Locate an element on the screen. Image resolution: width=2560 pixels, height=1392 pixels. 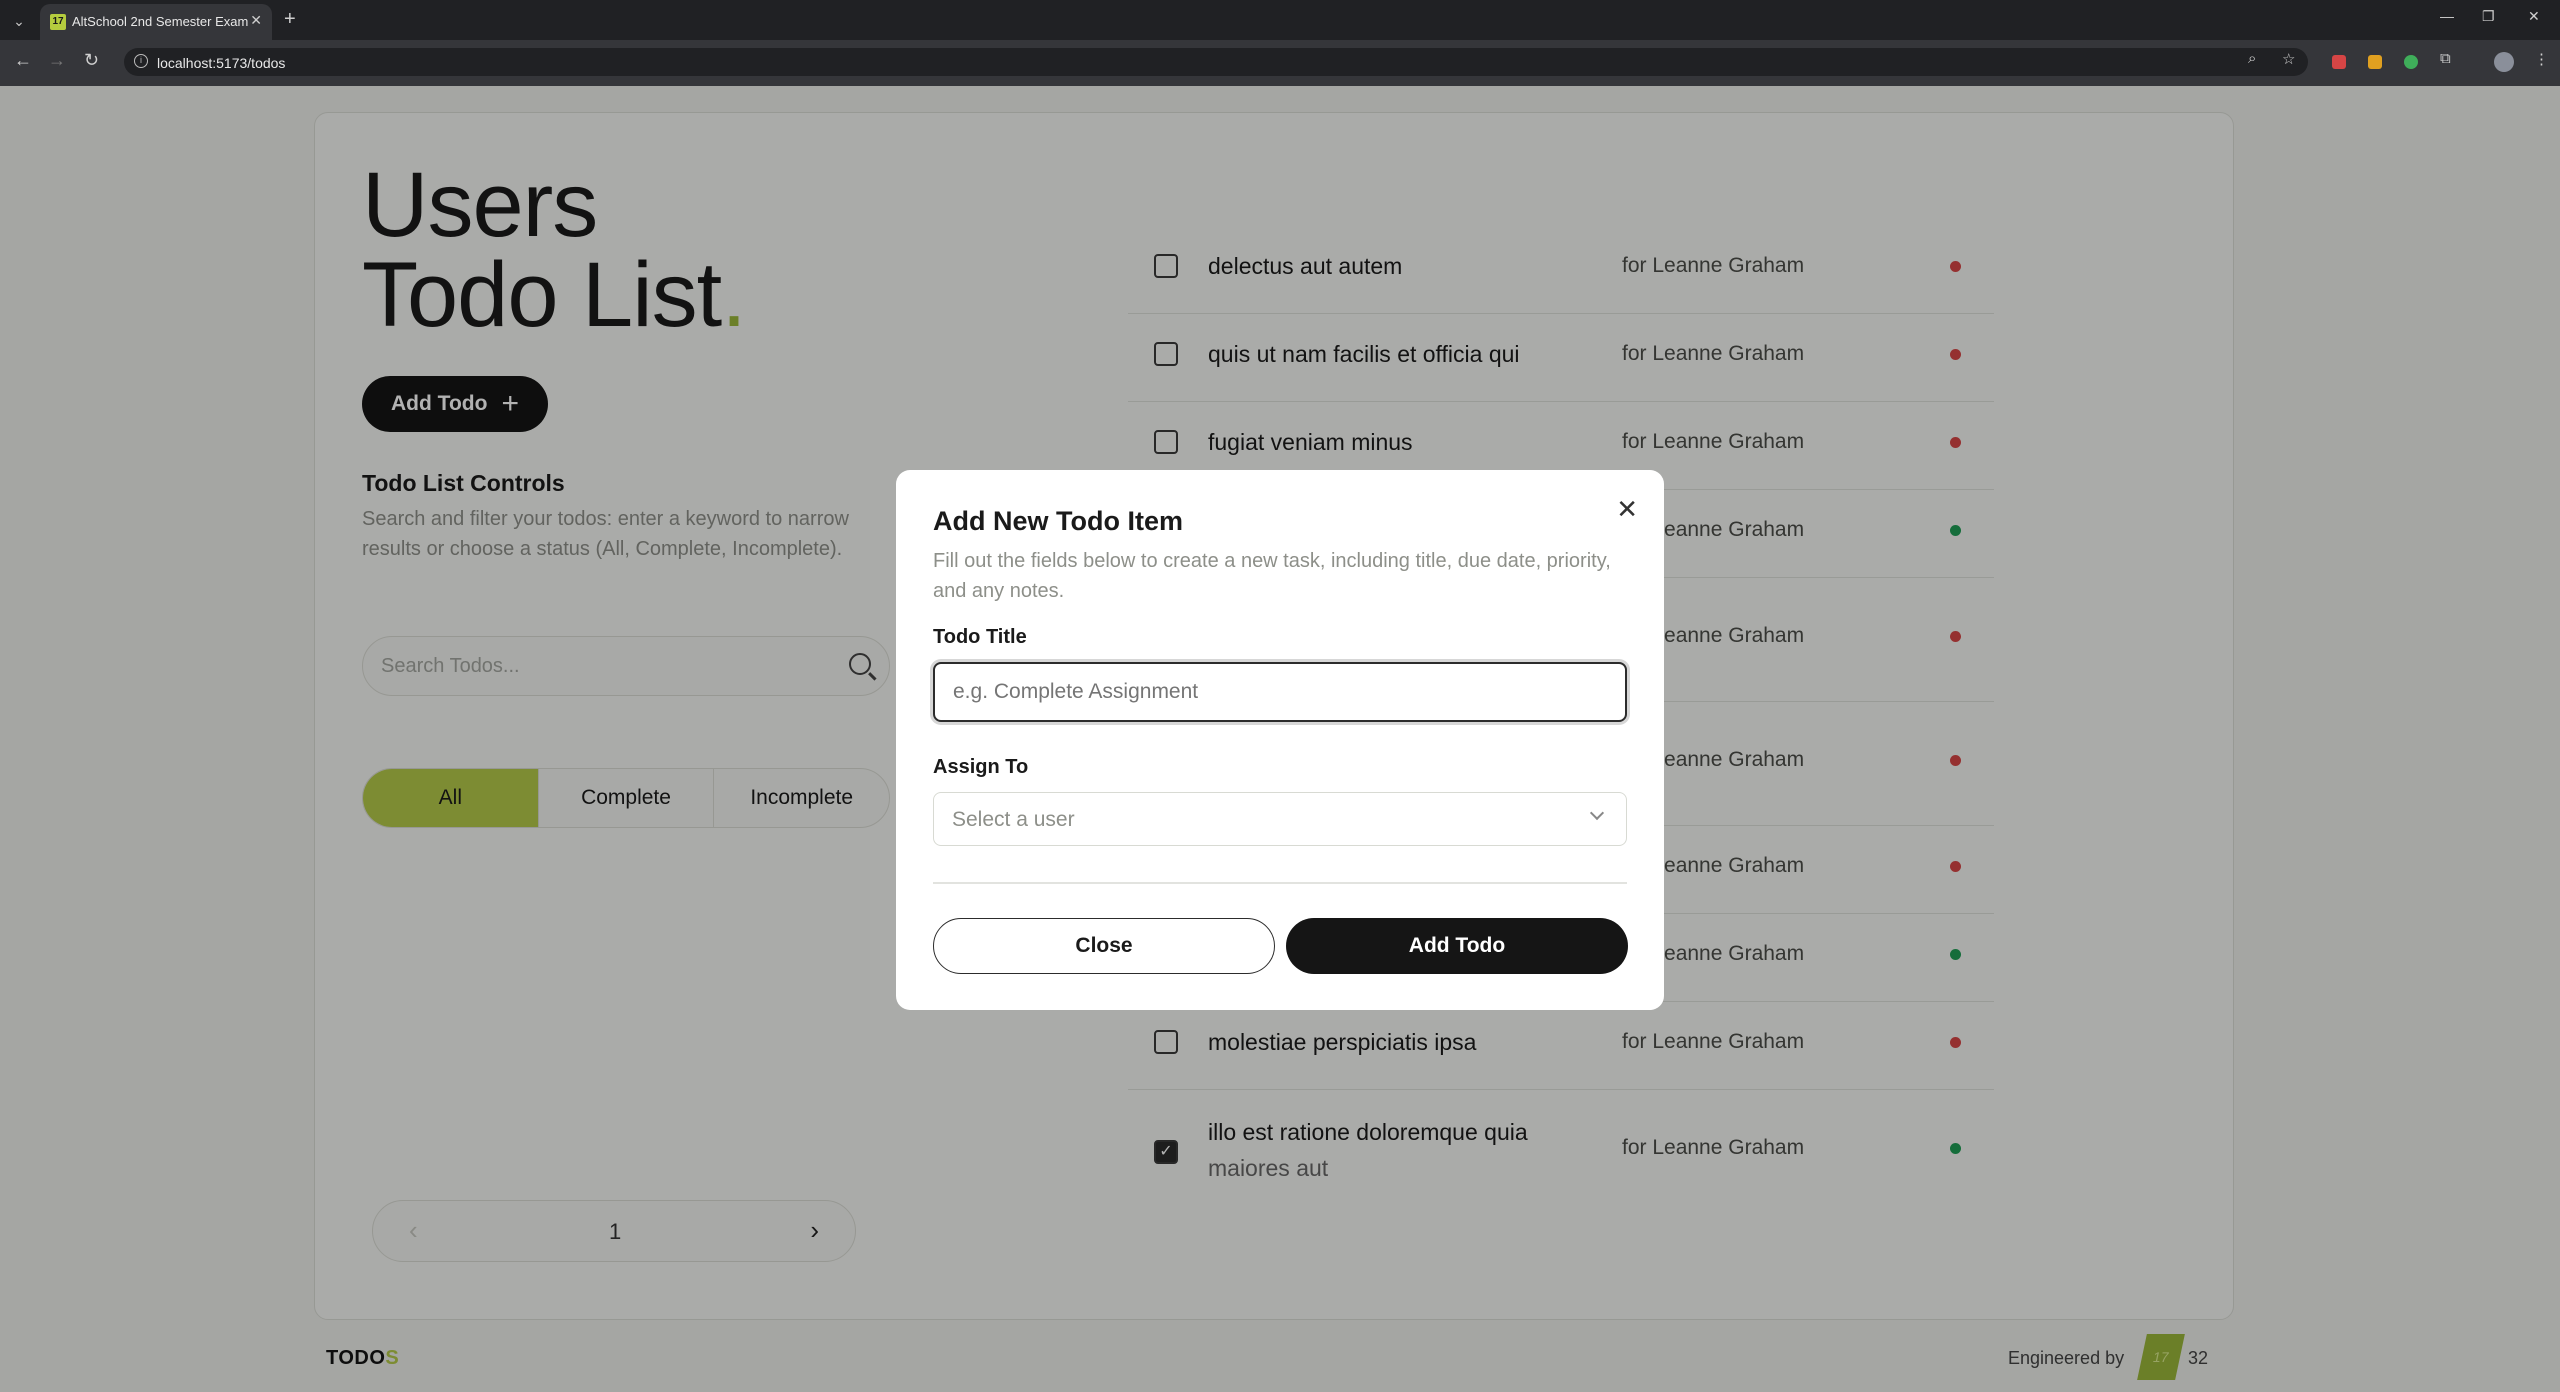
back-icon: ← is located at coordinates (23, 60).